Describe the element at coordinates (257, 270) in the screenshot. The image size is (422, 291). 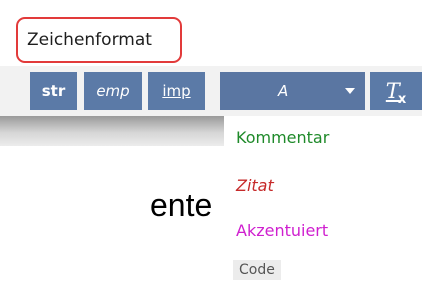
I see `menu-item-code: Code` at that location.